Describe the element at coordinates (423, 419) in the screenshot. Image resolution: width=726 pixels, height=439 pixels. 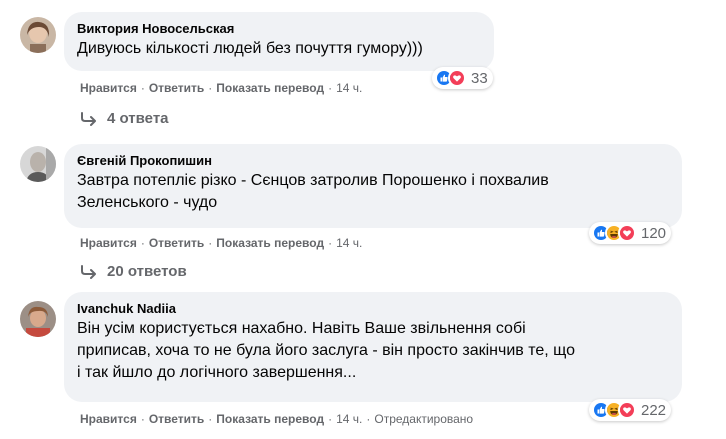
I see `edited-label: Отредактировано` at that location.